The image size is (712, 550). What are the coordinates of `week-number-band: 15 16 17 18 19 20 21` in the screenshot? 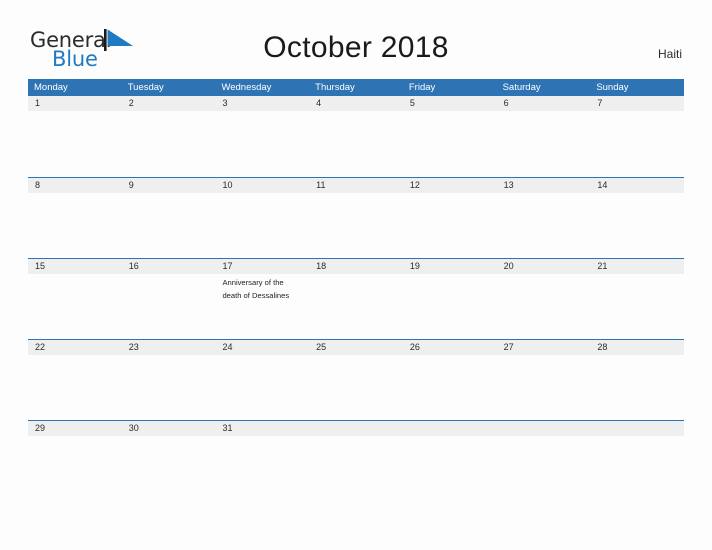 It's located at (356, 266).